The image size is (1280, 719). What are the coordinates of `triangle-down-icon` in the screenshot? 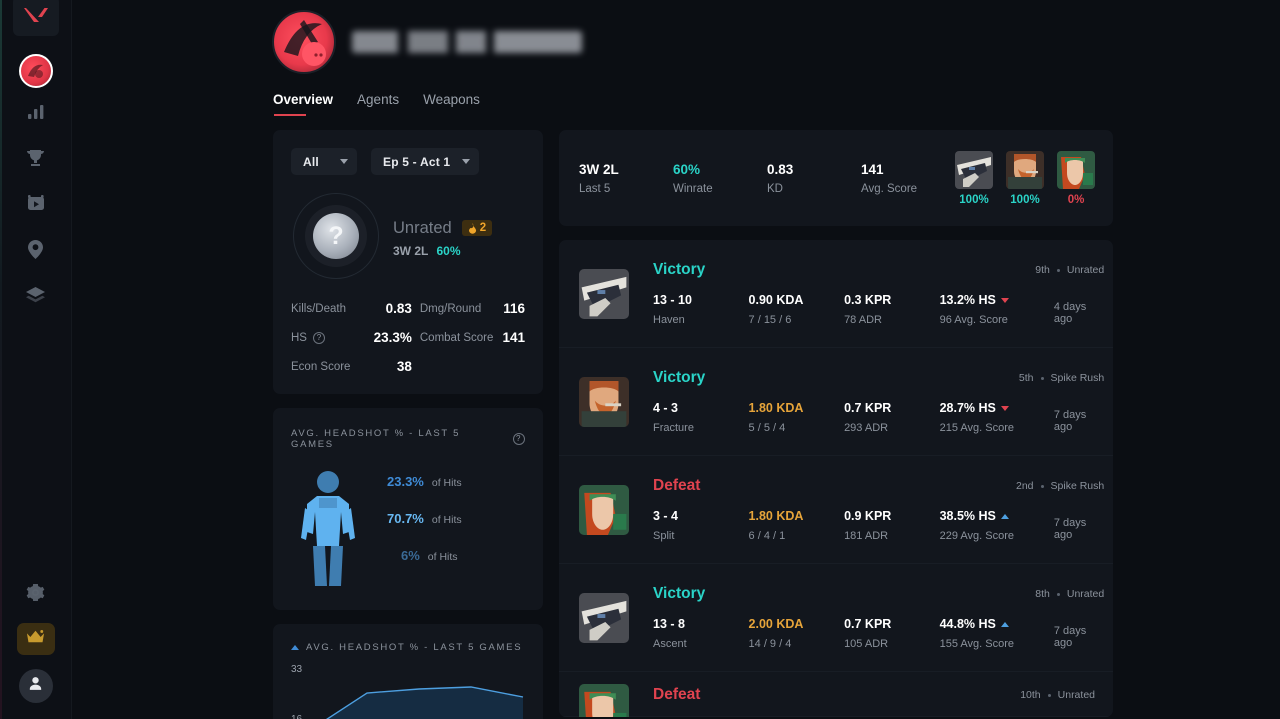 It's located at (1004, 300).